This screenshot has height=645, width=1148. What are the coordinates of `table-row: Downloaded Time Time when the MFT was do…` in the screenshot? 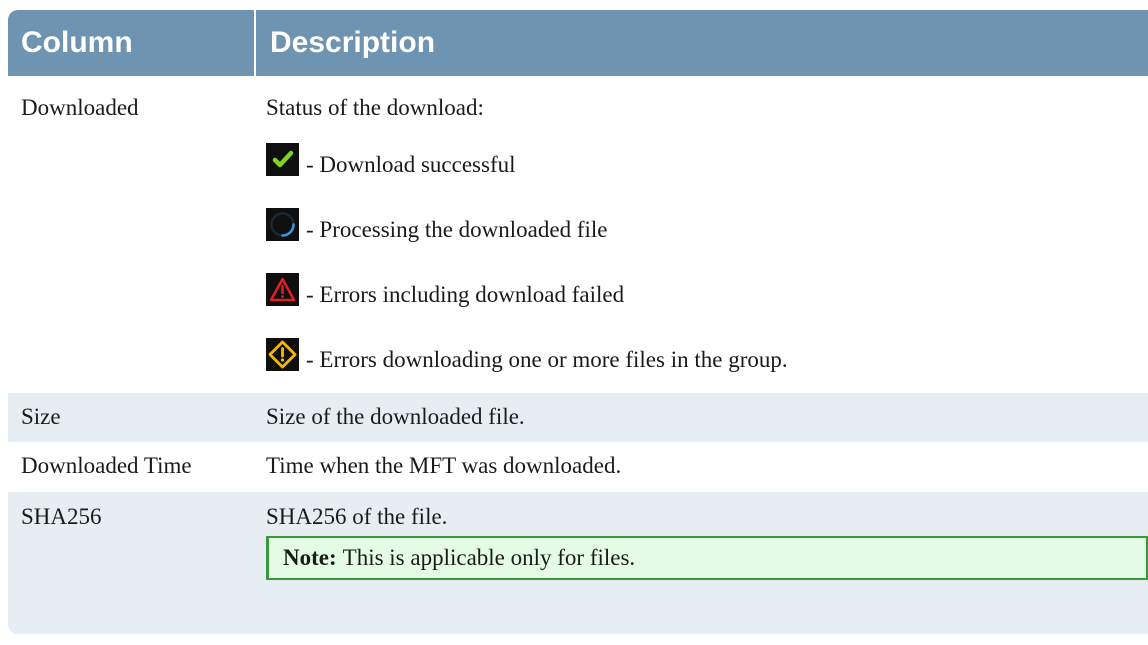 It's located at (578, 467).